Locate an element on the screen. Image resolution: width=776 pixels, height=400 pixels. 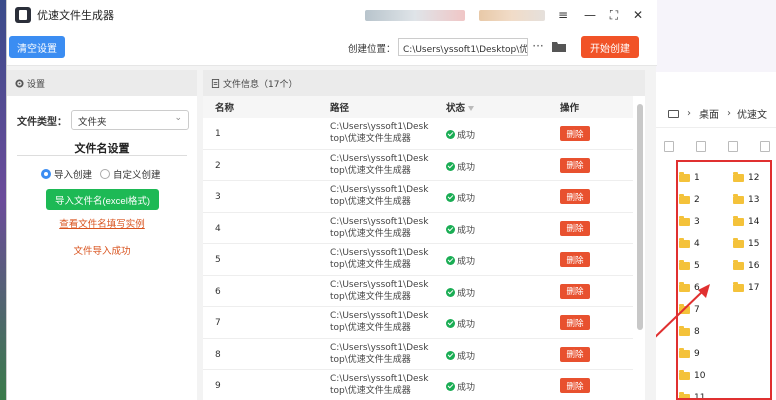
row-name: 6 is located at coordinates (218, 291).